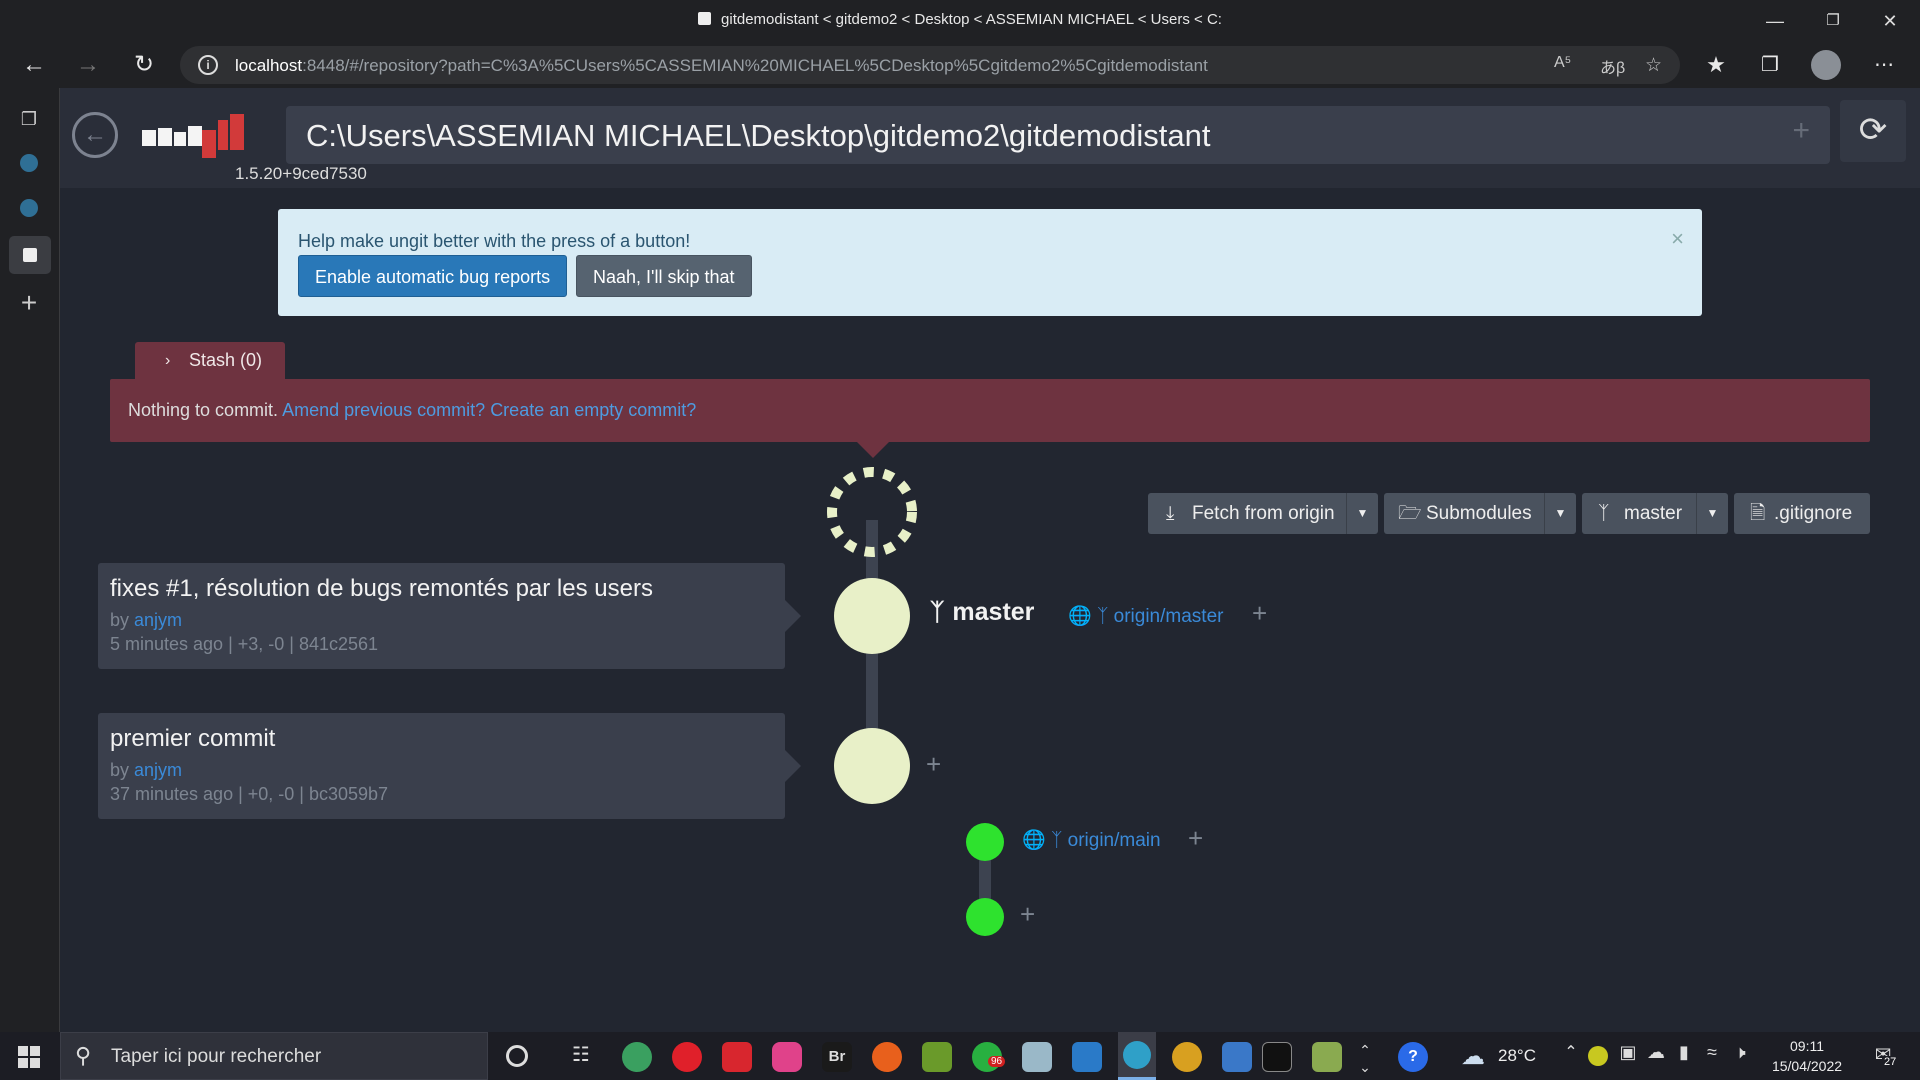  Describe the element at coordinates (1277, 1057) in the screenshot. I see `terminal-icon` at that location.